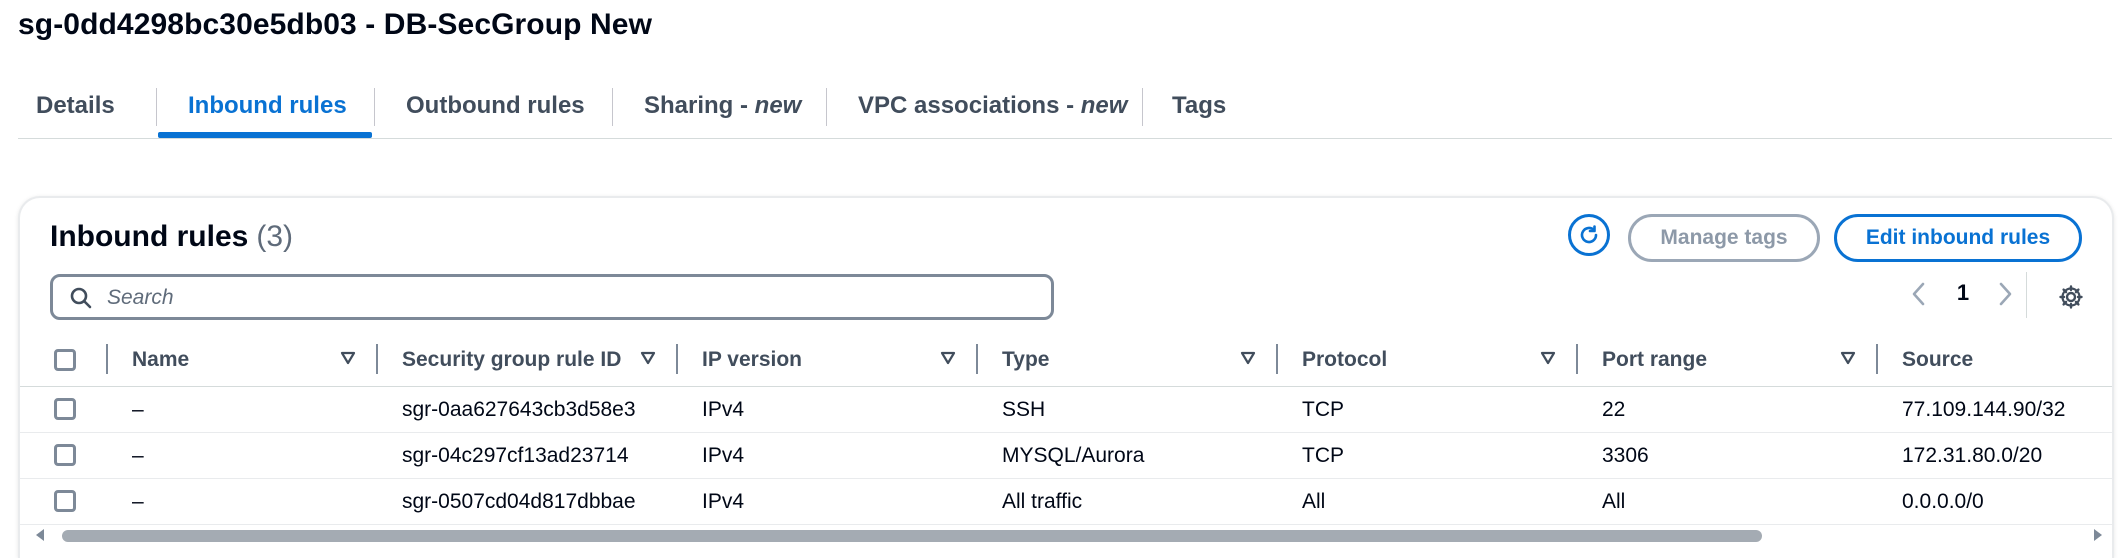 The width and height of the screenshot is (2126, 558). What do you see at coordinates (1614, 501) in the screenshot?
I see `cell-port-range: All` at bounding box center [1614, 501].